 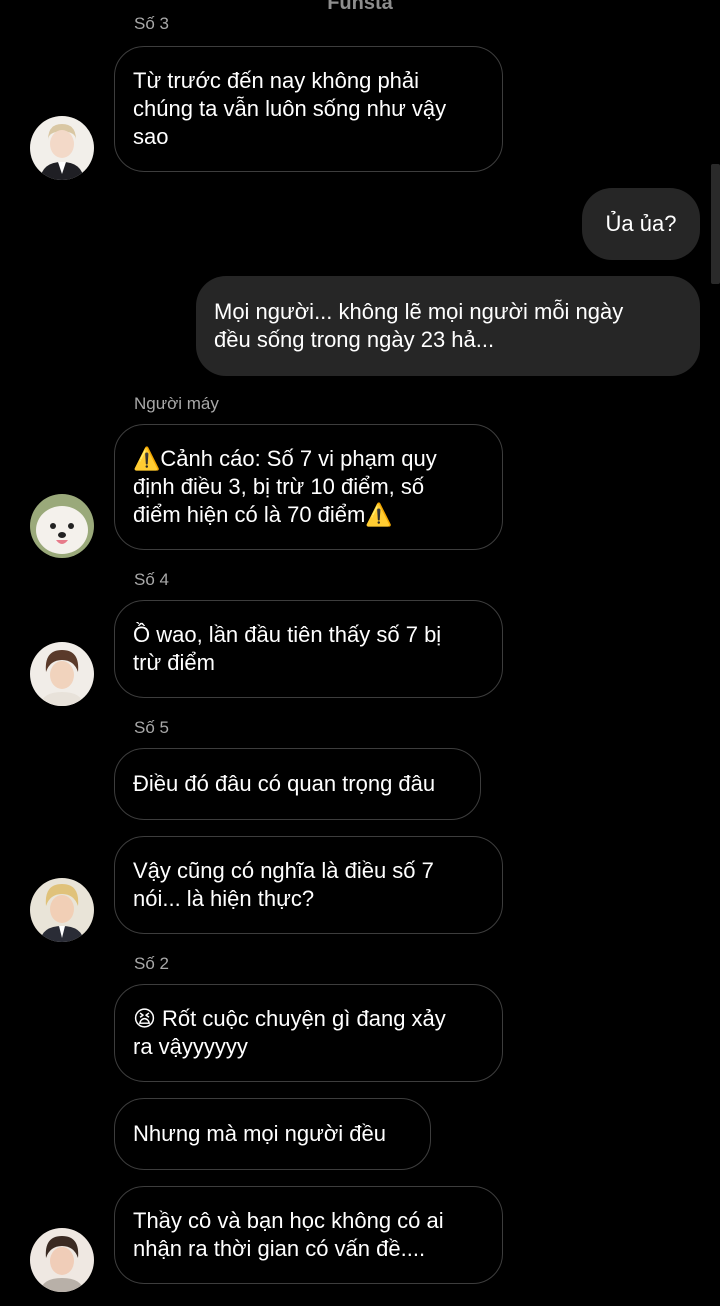 I want to click on message-text: ⚠️Cảnh cáo: Số 7 vi phạm quy, so click(x=285, y=458).